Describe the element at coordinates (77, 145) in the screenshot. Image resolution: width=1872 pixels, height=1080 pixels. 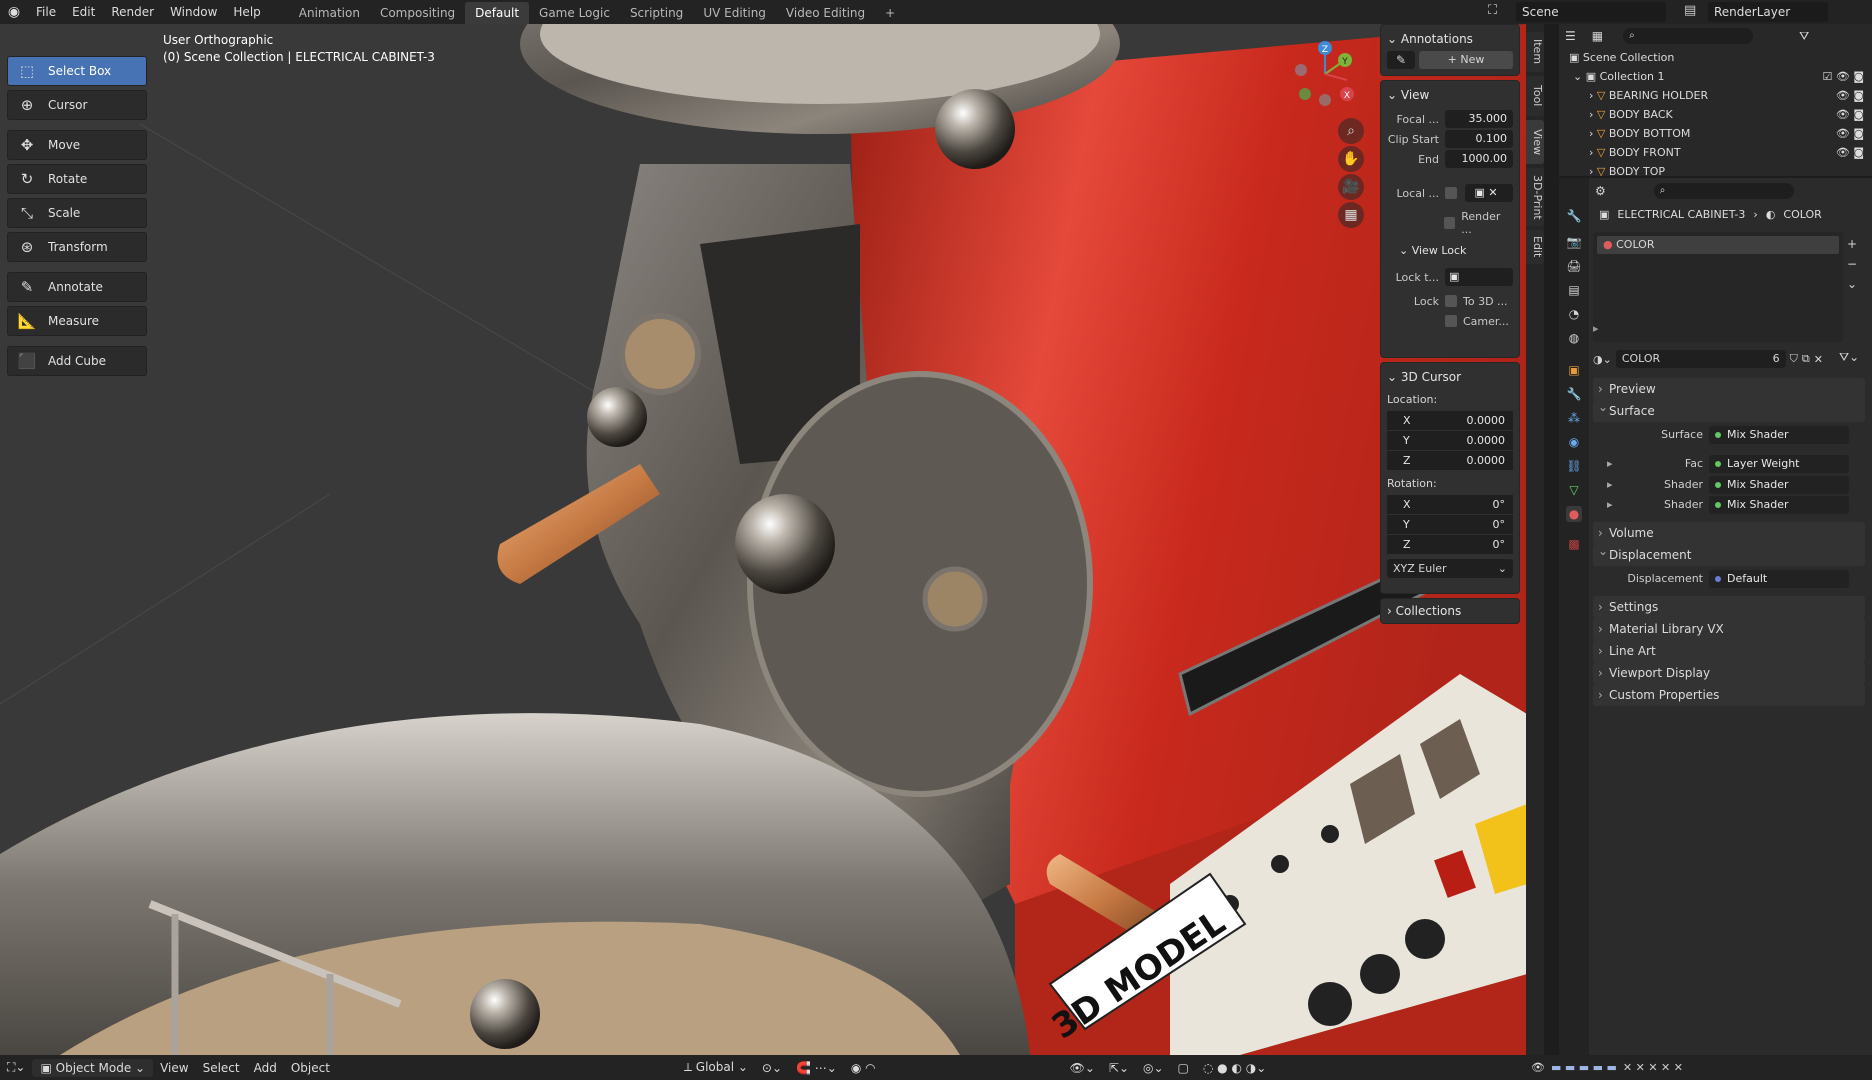
I see `tool-move: ✥ Move` at that location.